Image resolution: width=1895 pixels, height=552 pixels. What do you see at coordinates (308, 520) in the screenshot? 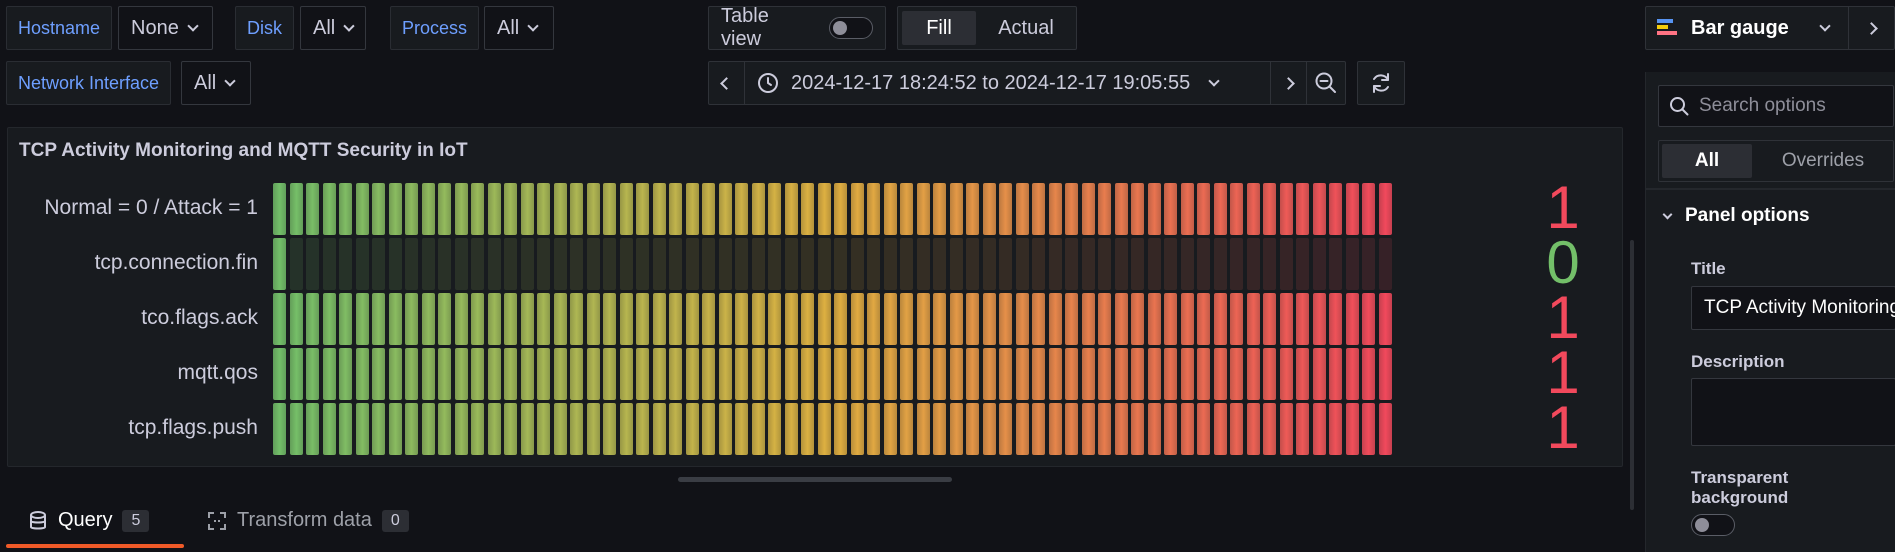
I see `tab-transform-data: Transform data 0` at bounding box center [308, 520].